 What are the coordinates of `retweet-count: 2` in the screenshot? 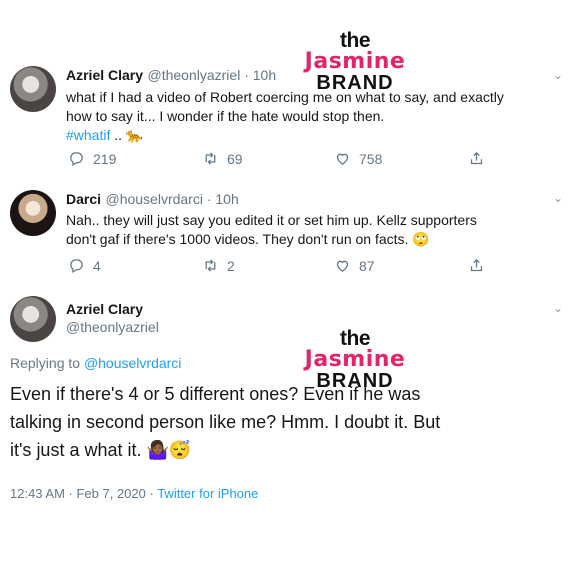 It's located at (231, 265).